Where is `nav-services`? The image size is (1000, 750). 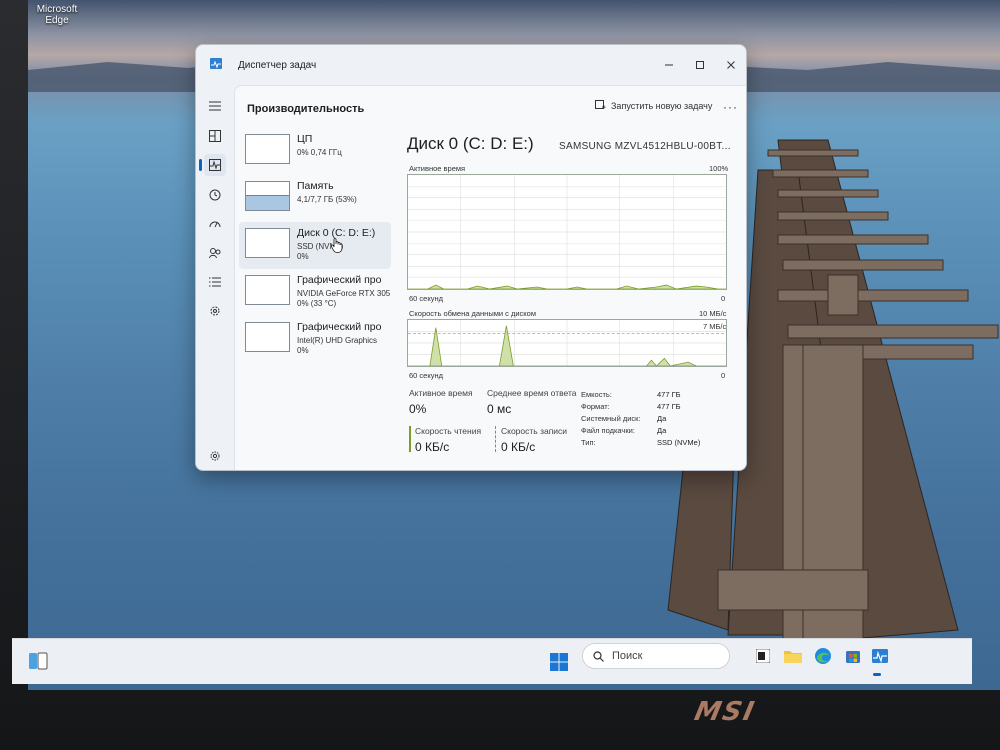 nav-services is located at coordinates (215, 311).